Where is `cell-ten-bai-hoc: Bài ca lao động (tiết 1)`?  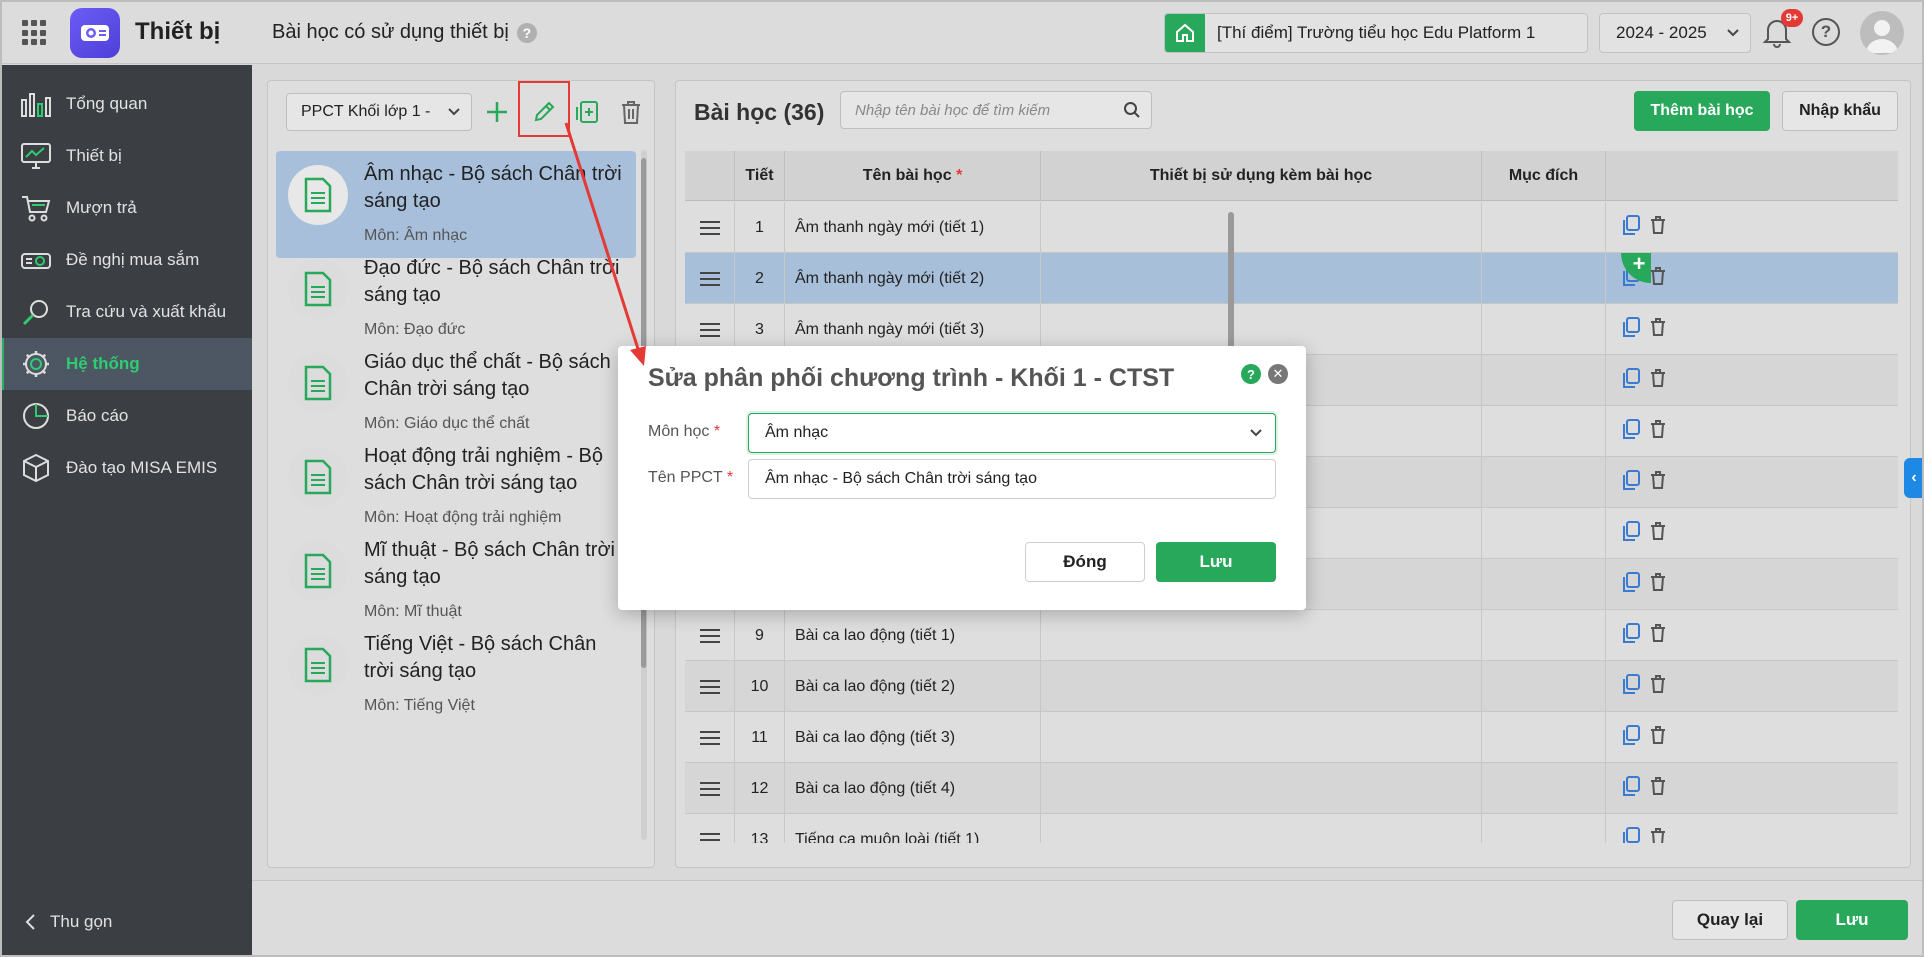 cell-ten-bai-hoc: Bài ca lao động (tiết 1) is located at coordinates (913, 635).